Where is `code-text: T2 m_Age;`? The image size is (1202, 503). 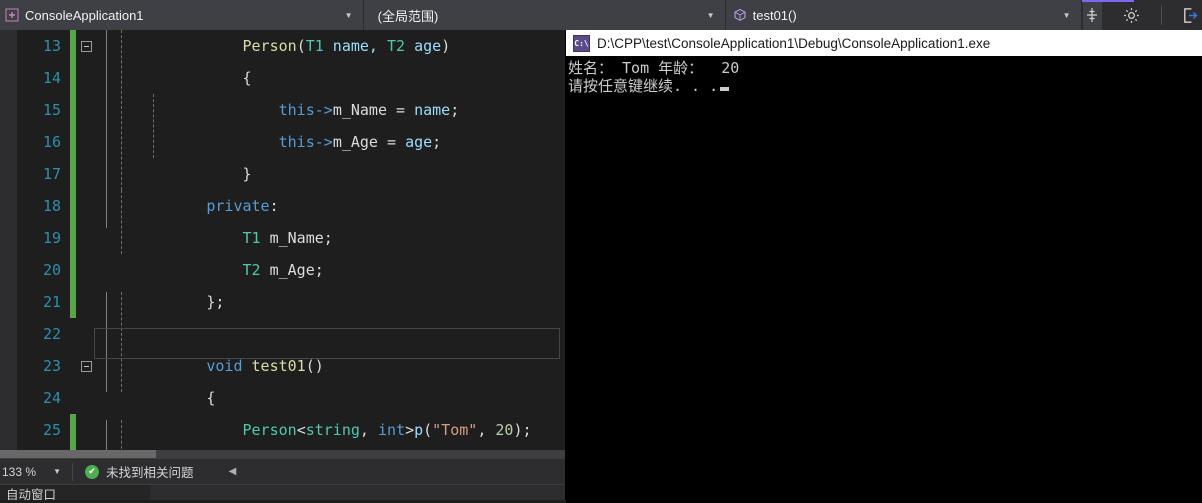 code-text: T2 m_Age; is located at coordinates (330, 270).